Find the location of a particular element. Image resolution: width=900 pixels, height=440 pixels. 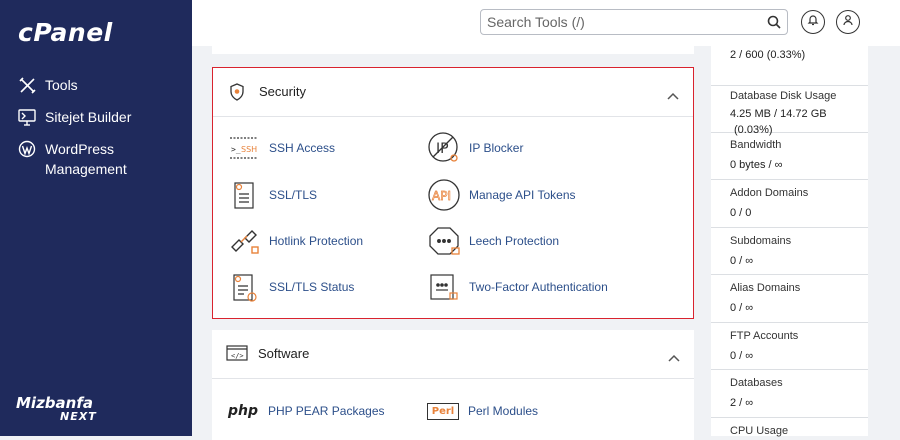

stat-item-cpu-usage: CPU Usage is located at coordinates (789, 427).